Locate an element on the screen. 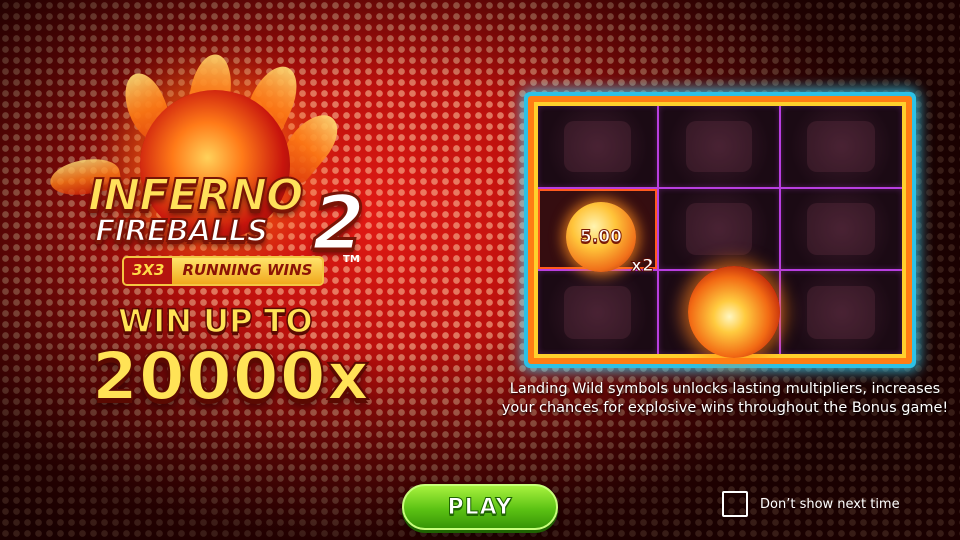 The width and height of the screenshot is (960, 540). wild-value: 5.00 is located at coordinates (601, 237).